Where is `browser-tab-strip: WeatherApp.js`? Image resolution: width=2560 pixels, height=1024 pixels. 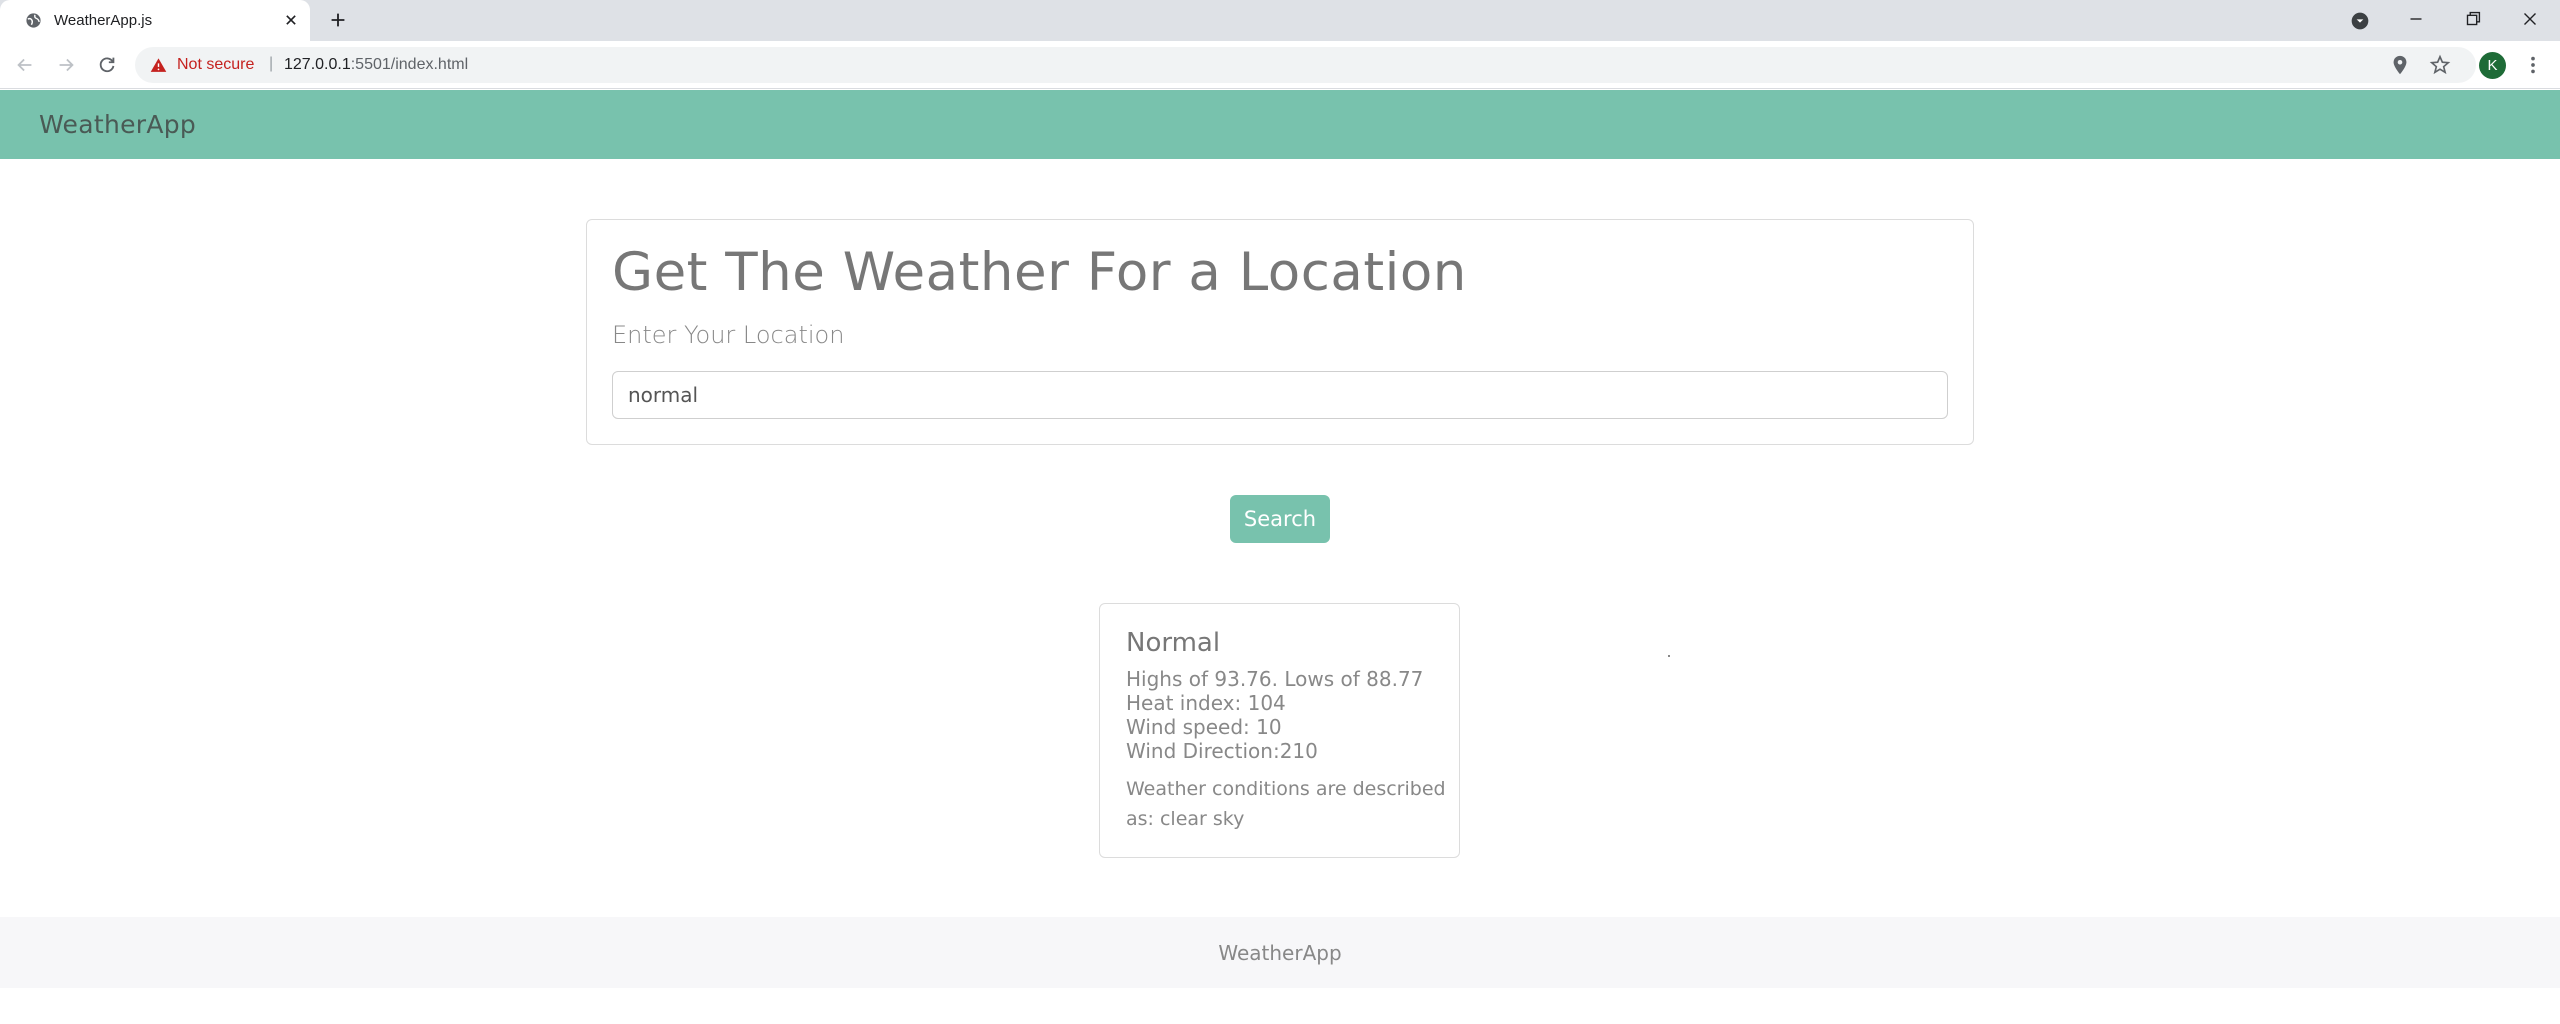
browser-tab-strip: WeatherApp.js is located at coordinates (1280, 20).